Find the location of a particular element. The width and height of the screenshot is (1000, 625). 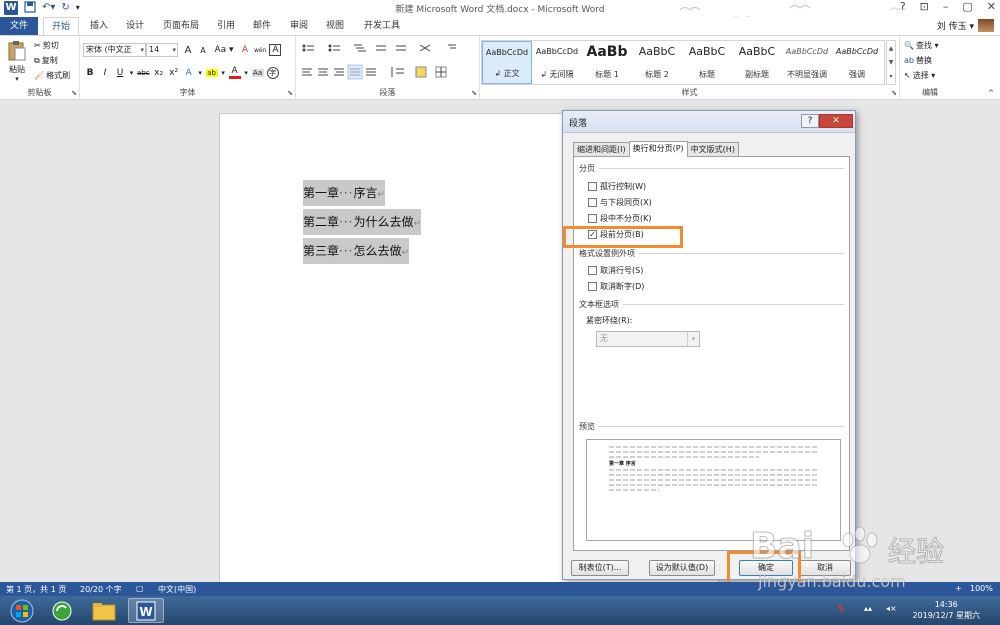

style-subtle-emphasis: AaBbCcDd 不明显强调 is located at coordinates (807, 62).